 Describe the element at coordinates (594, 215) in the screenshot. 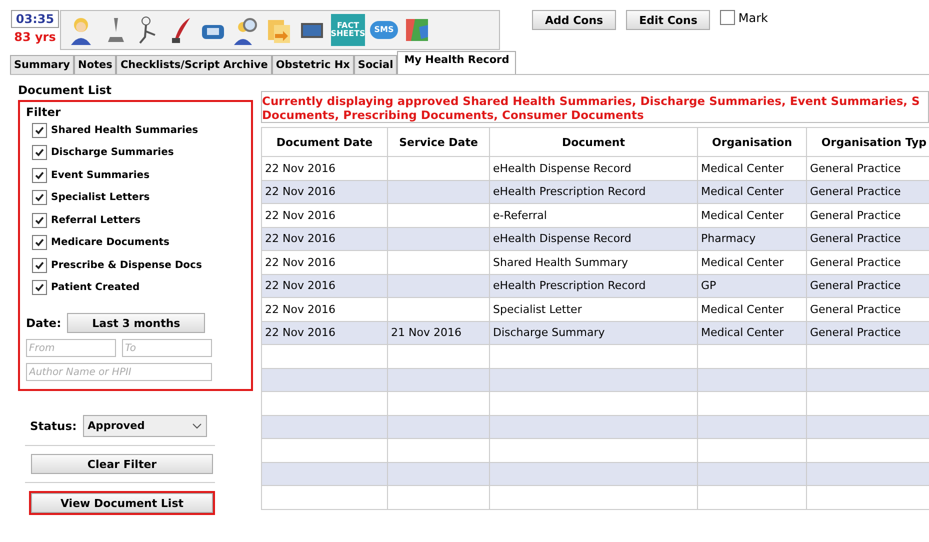

I see `table-cell: e-Referral` at that location.